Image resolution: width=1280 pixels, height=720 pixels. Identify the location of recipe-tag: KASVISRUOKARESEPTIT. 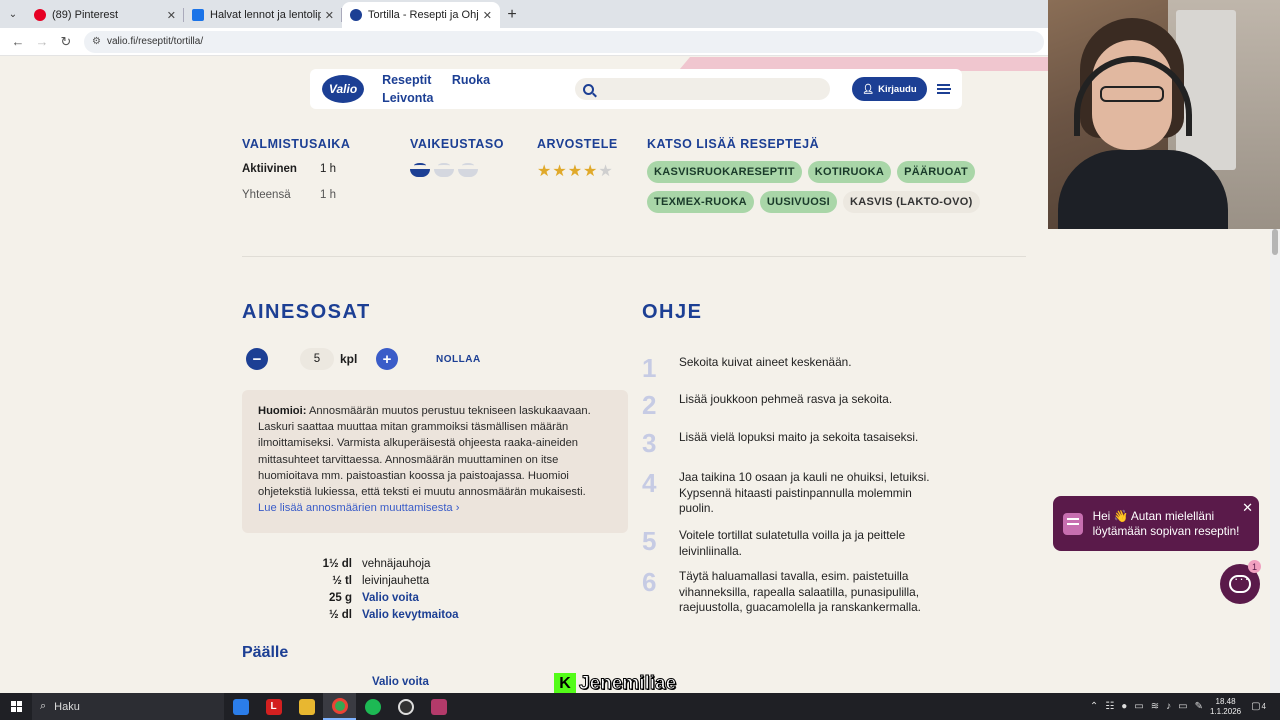
(724, 172).